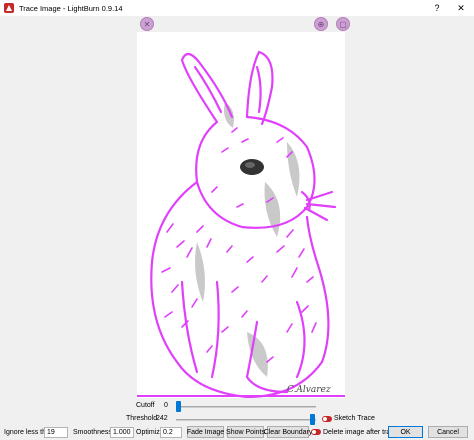 This screenshot has height=440, width=474. I want to click on smoothness-input: 1.000, so click(122, 432).